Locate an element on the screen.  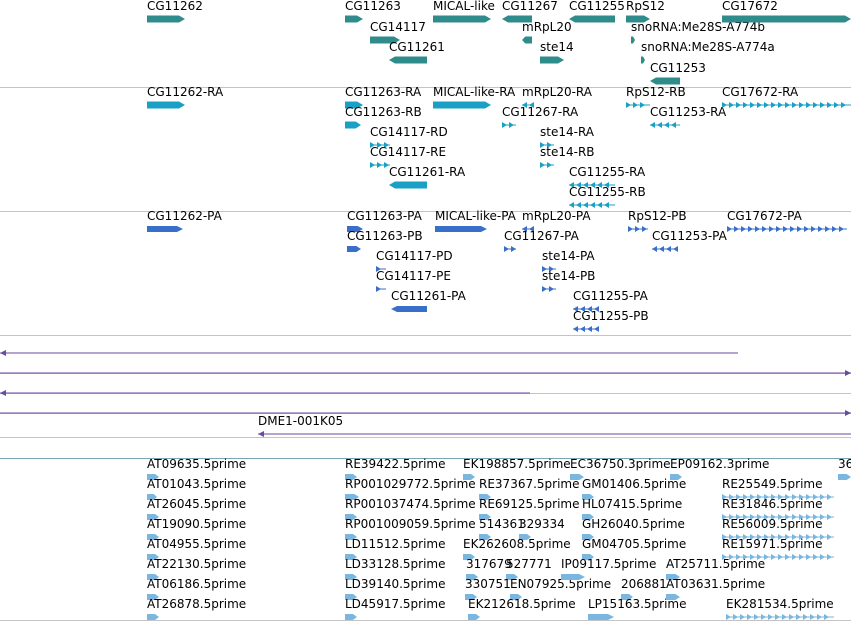
est-track-at01043-5prime-label: AT01043.5prime is located at coordinates (196, 484).